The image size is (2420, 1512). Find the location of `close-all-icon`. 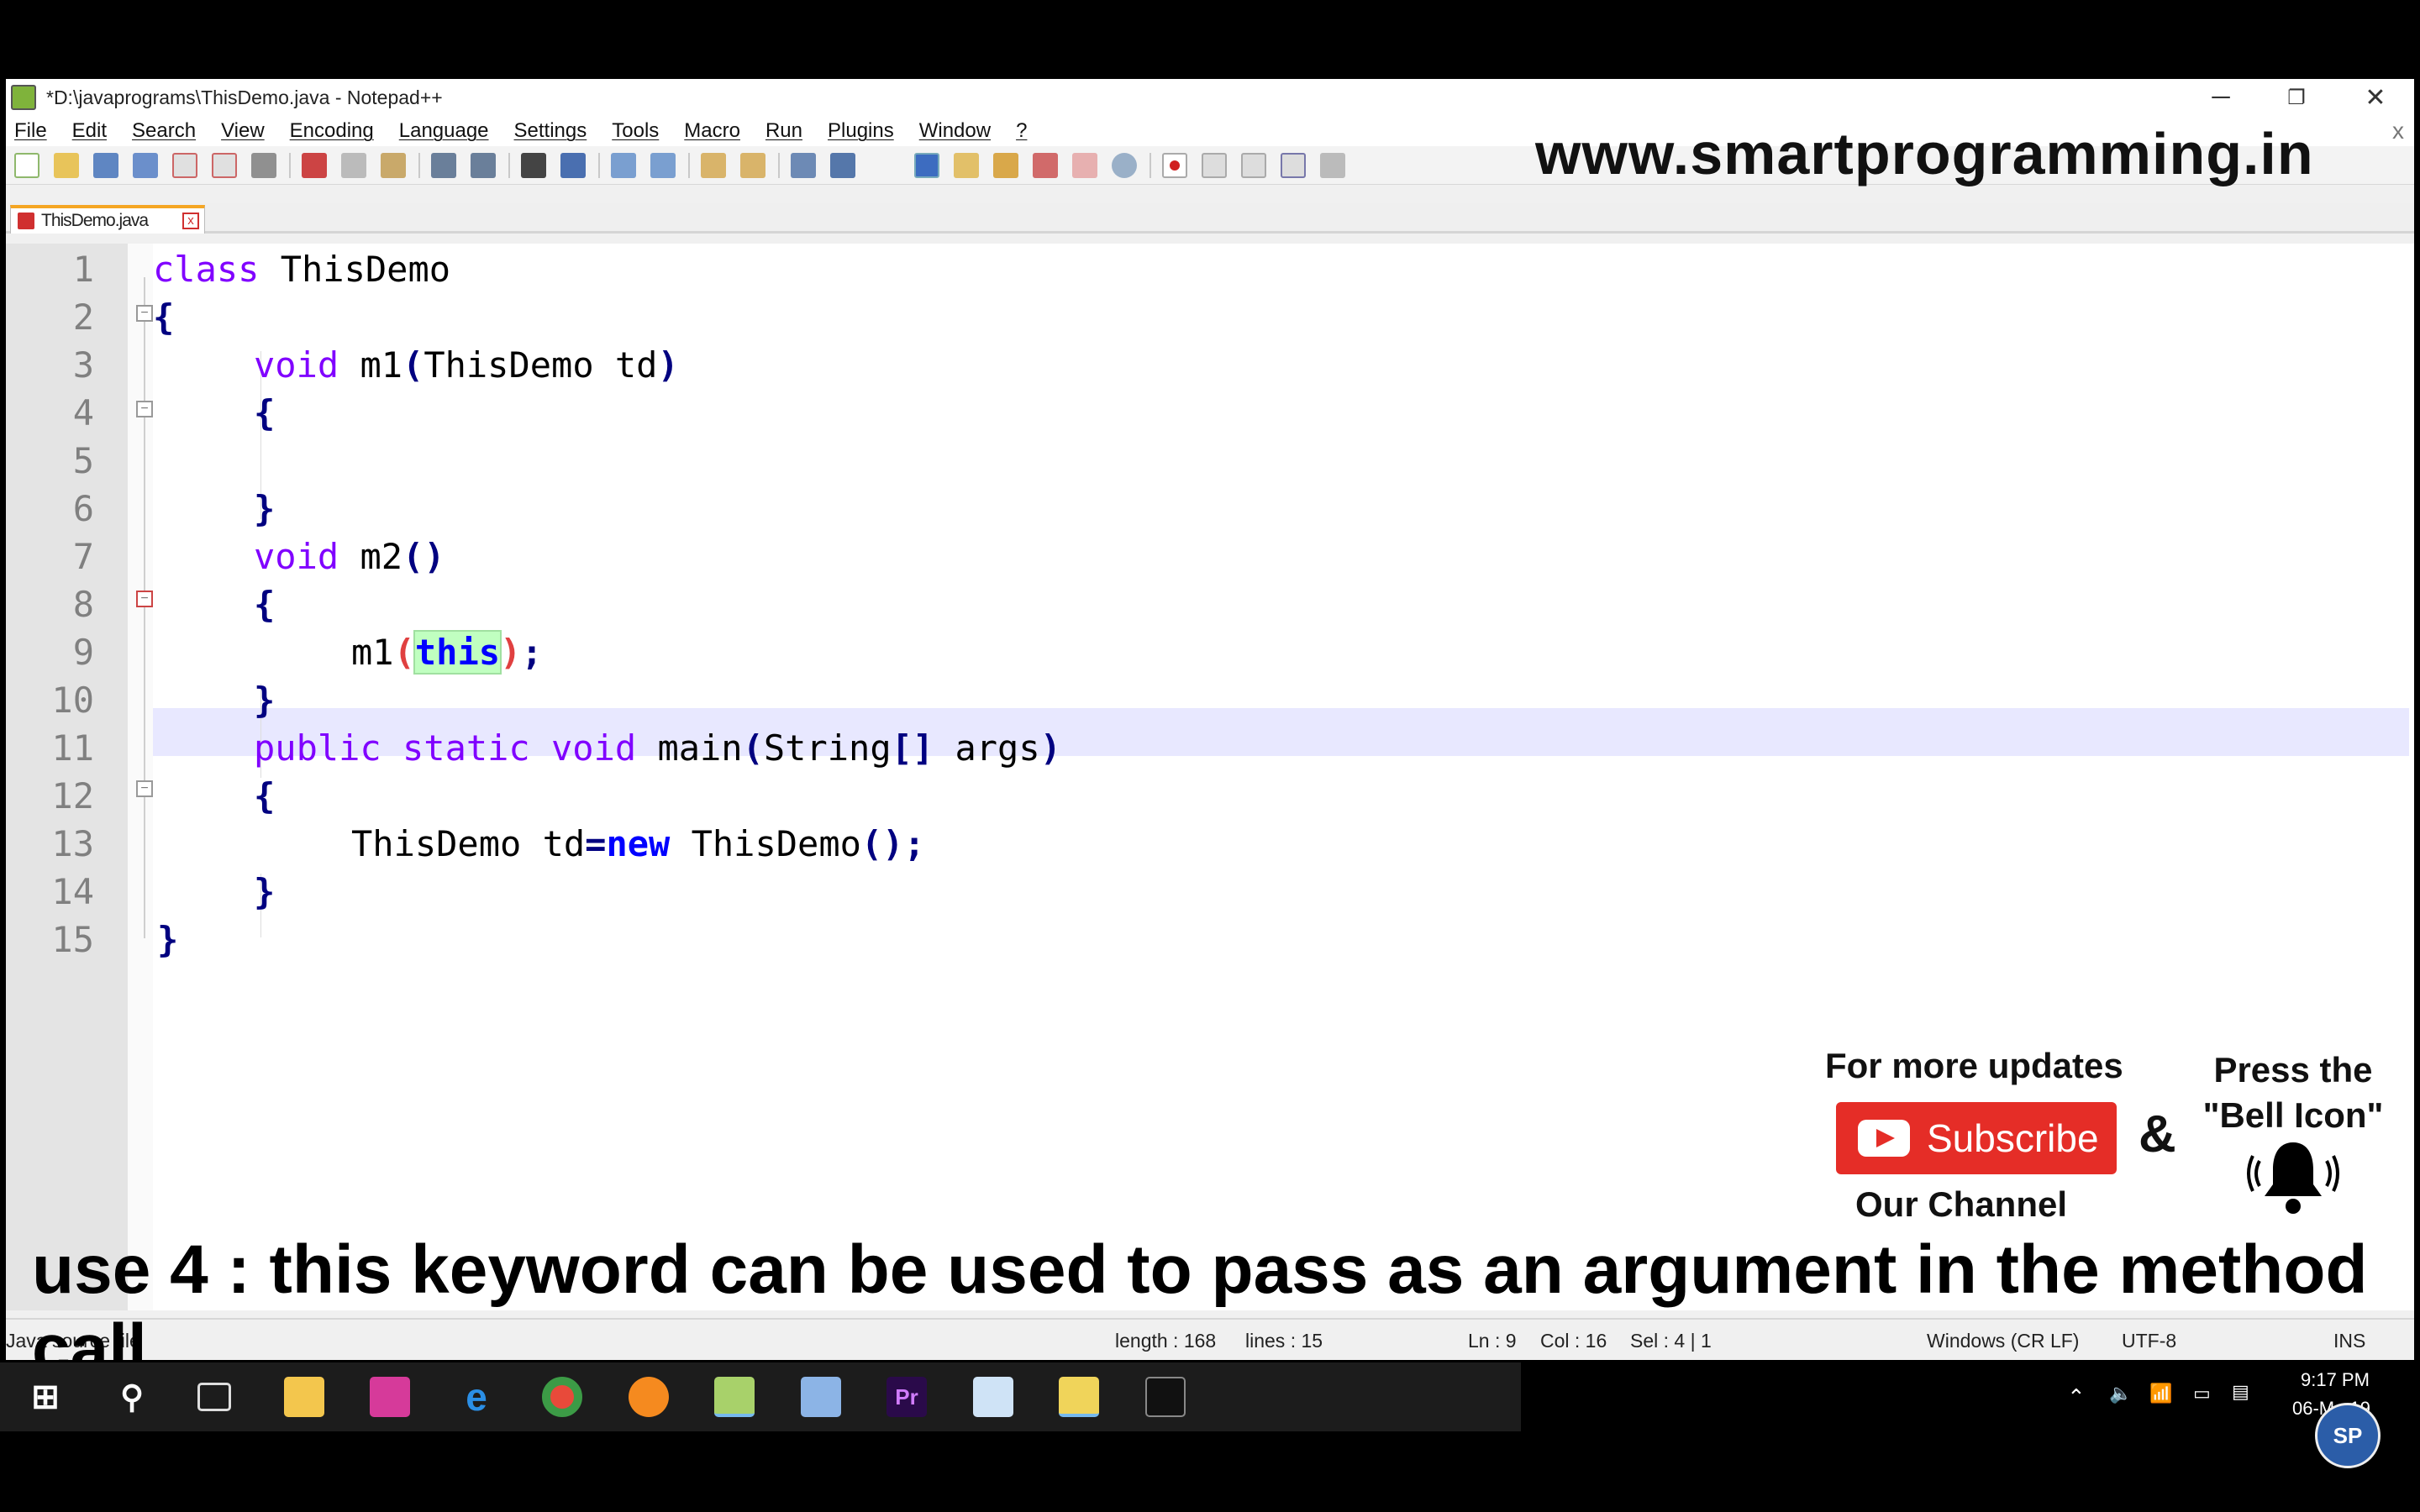

close-all-icon is located at coordinates (225, 165).